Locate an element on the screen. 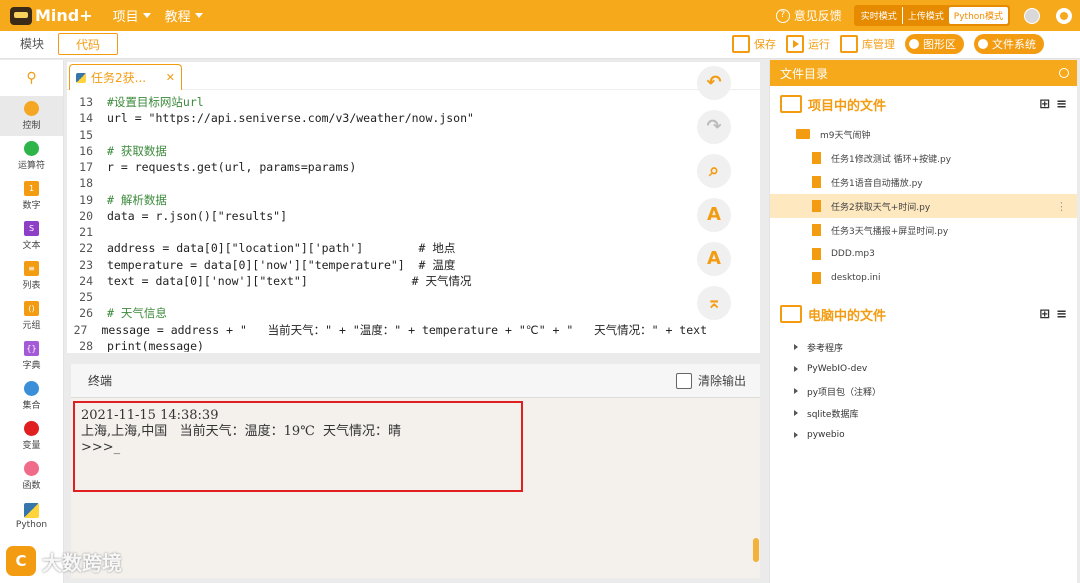 This screenshot has height=583, width=1080. file-item: 任务3天气播报+屏显时间.py is located at coordinates (923, 230).